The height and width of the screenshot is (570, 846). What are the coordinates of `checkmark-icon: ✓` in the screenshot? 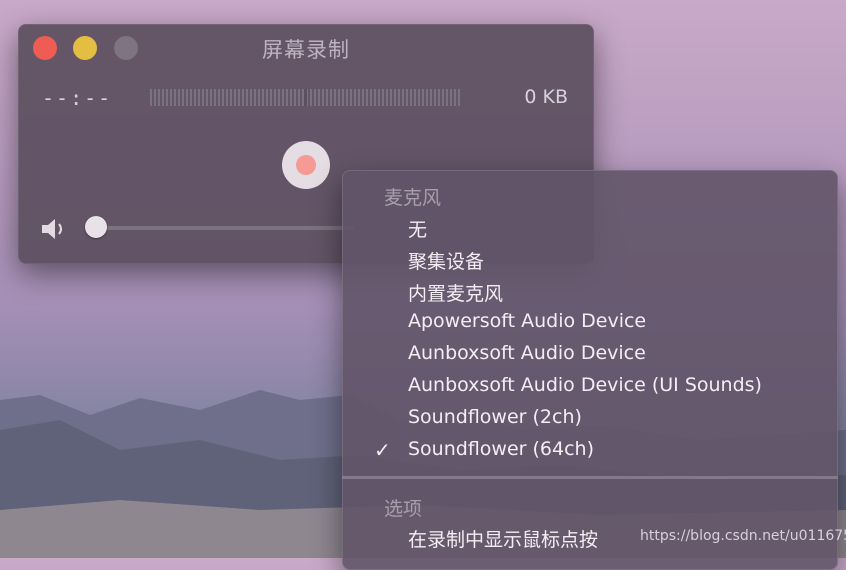 It's located at (382, 450).